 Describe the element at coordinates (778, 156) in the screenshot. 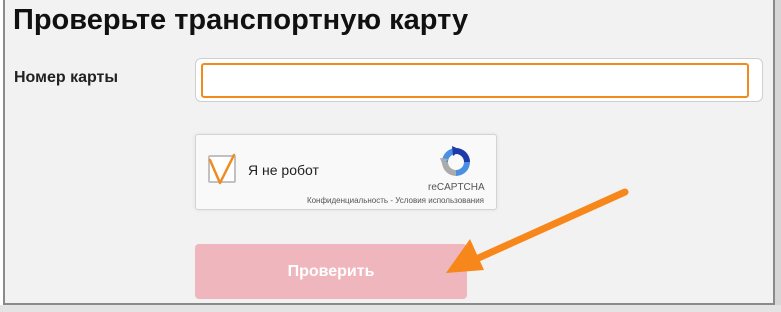

I see `window-edge-right` at that location.